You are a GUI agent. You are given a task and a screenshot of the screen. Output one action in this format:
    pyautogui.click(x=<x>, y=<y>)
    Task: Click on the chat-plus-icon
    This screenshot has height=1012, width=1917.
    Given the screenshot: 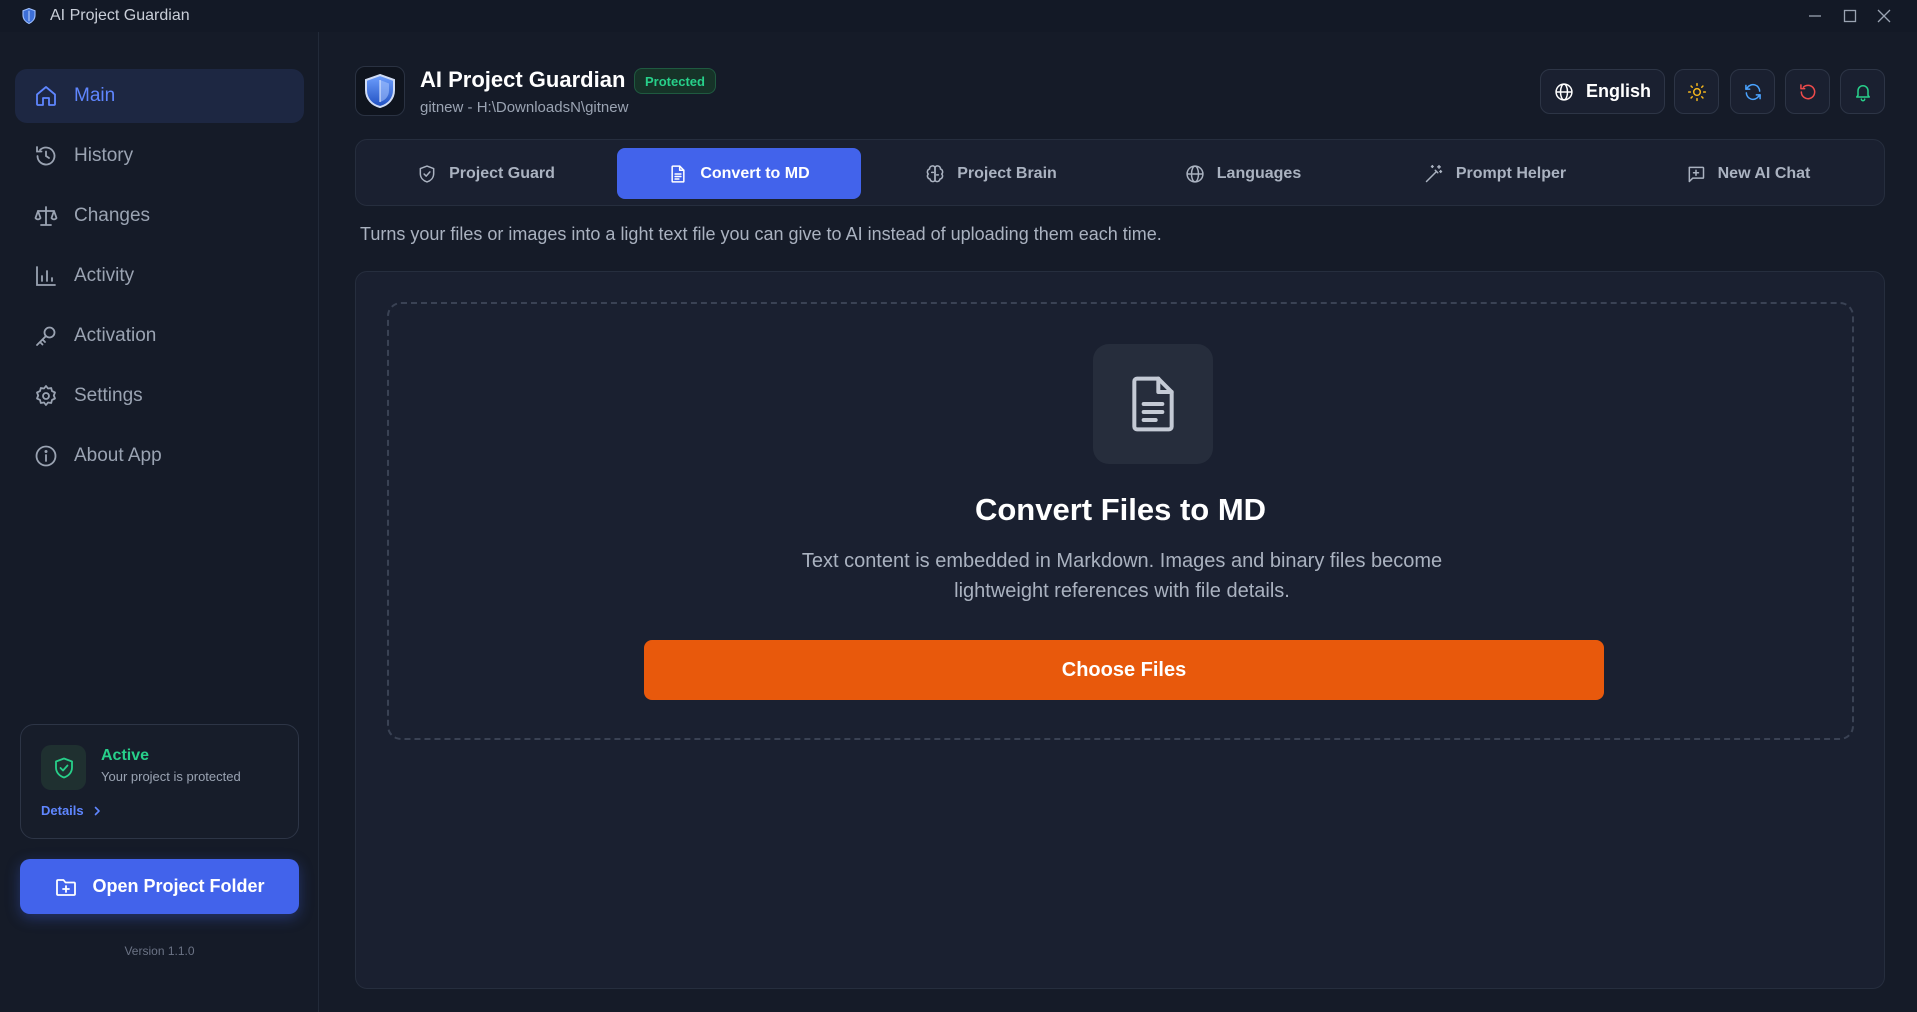 What is the action you would take?
    pyautogui.click(x=1696, y=174)
    